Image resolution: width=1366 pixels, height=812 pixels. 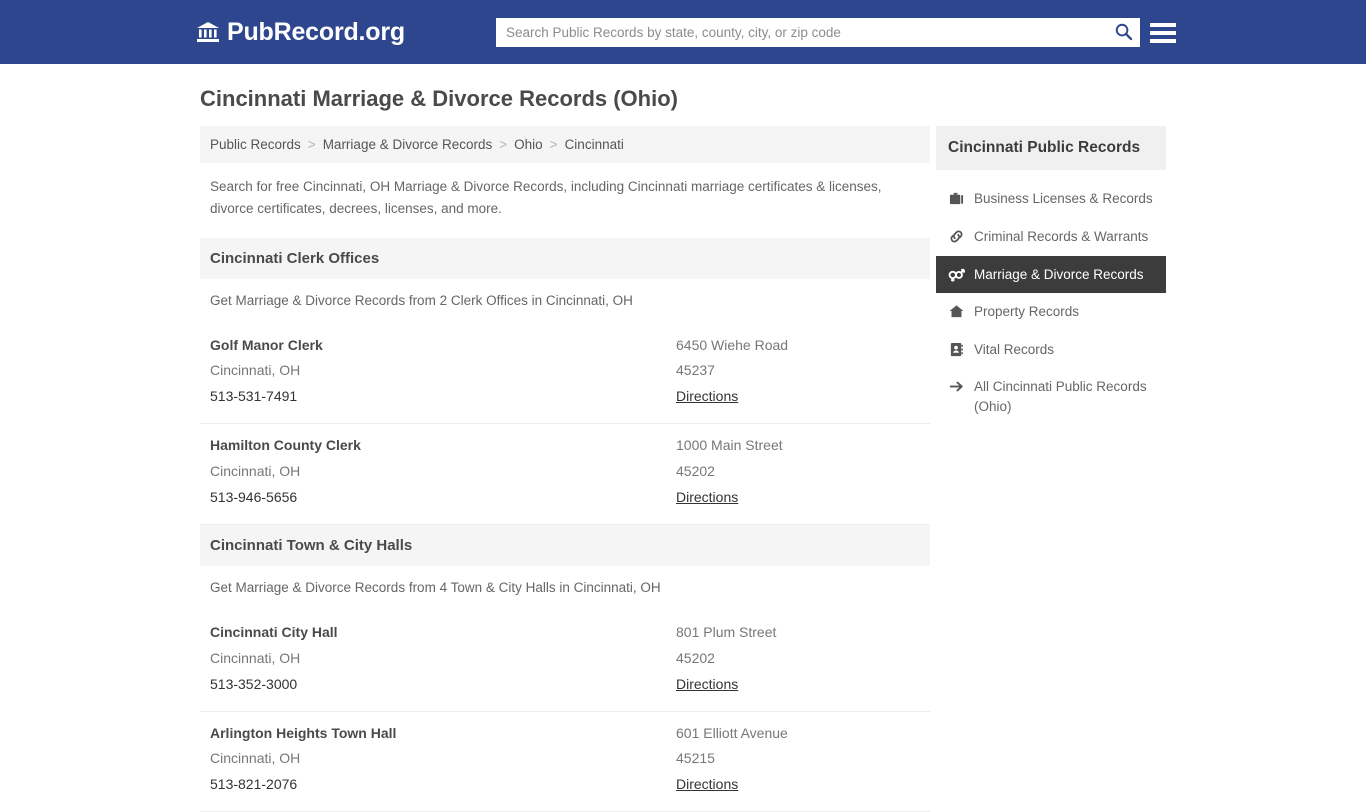 What do you see at coordinates (798, 372) in the screenshot?
I see `listing-right-column: 6450 Wiehe Road 45237 Directions` at bounding box center [798, 372].